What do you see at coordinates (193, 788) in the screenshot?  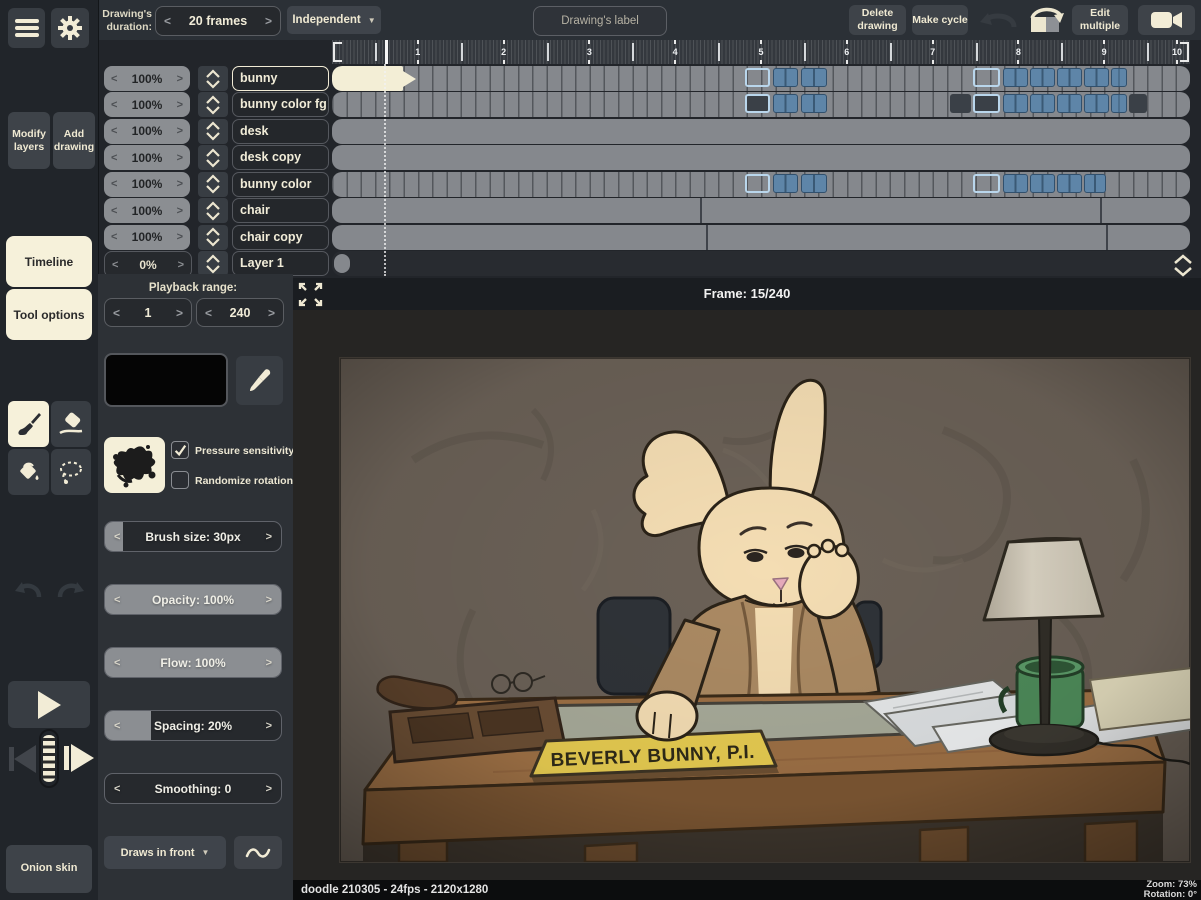 I see `smoothing-slider: < Smoothing: 0 >` at bounding box center [193, 788].